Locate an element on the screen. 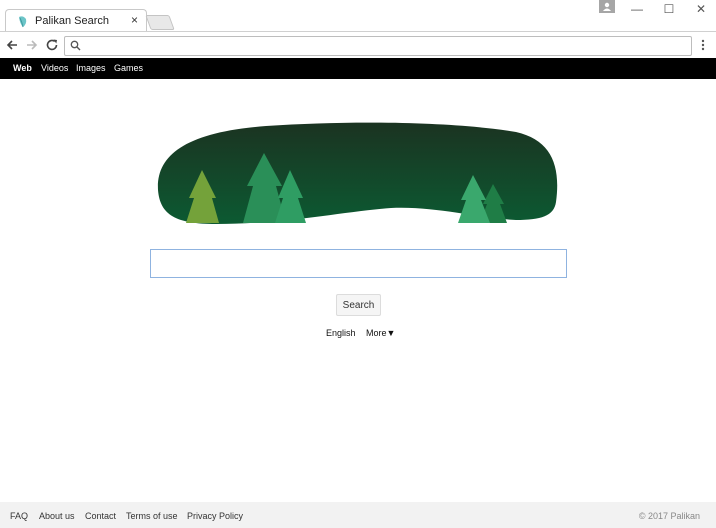 Image resolution: width=716 pixels, height=528 pixels. search-button: Search is located at coordinates (358, 305).